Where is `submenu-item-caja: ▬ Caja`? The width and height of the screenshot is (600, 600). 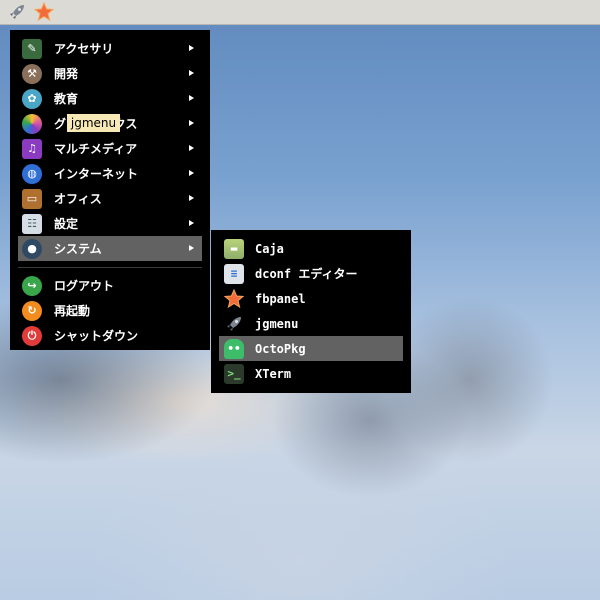 submenu-item-caja: ▬ Caja is located at coordinates (311, 248).